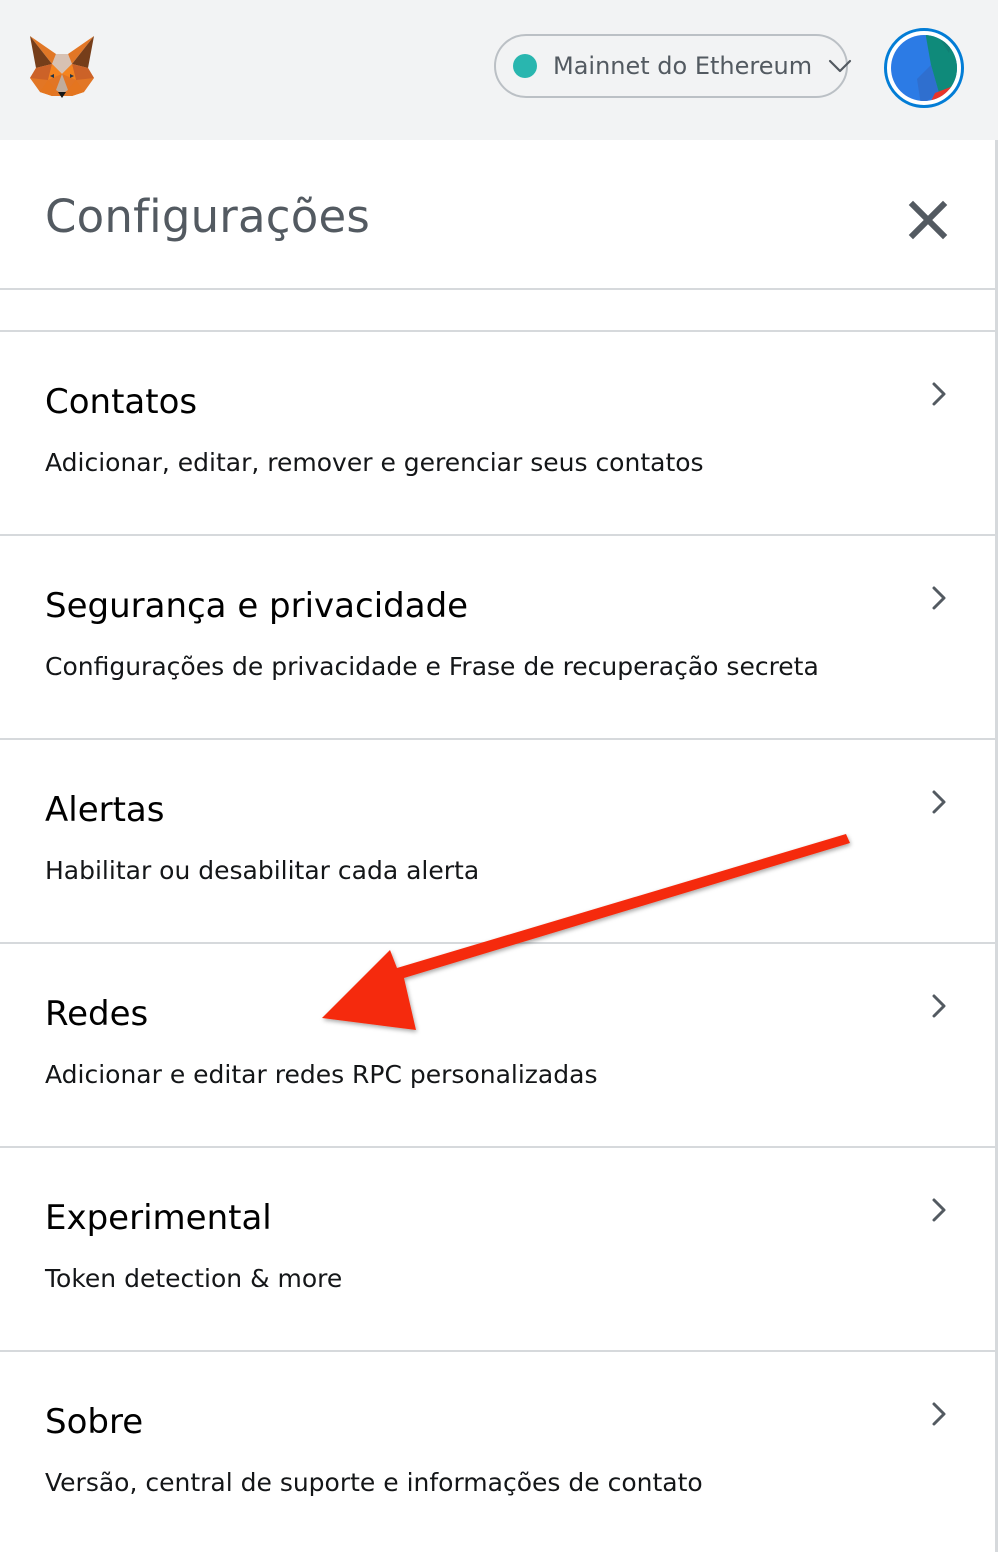 The width and height of the screenshot is (998, 1552). Describe the element at coordinates (924, 68) in the screenshot. I see `account-avatar` at that location.